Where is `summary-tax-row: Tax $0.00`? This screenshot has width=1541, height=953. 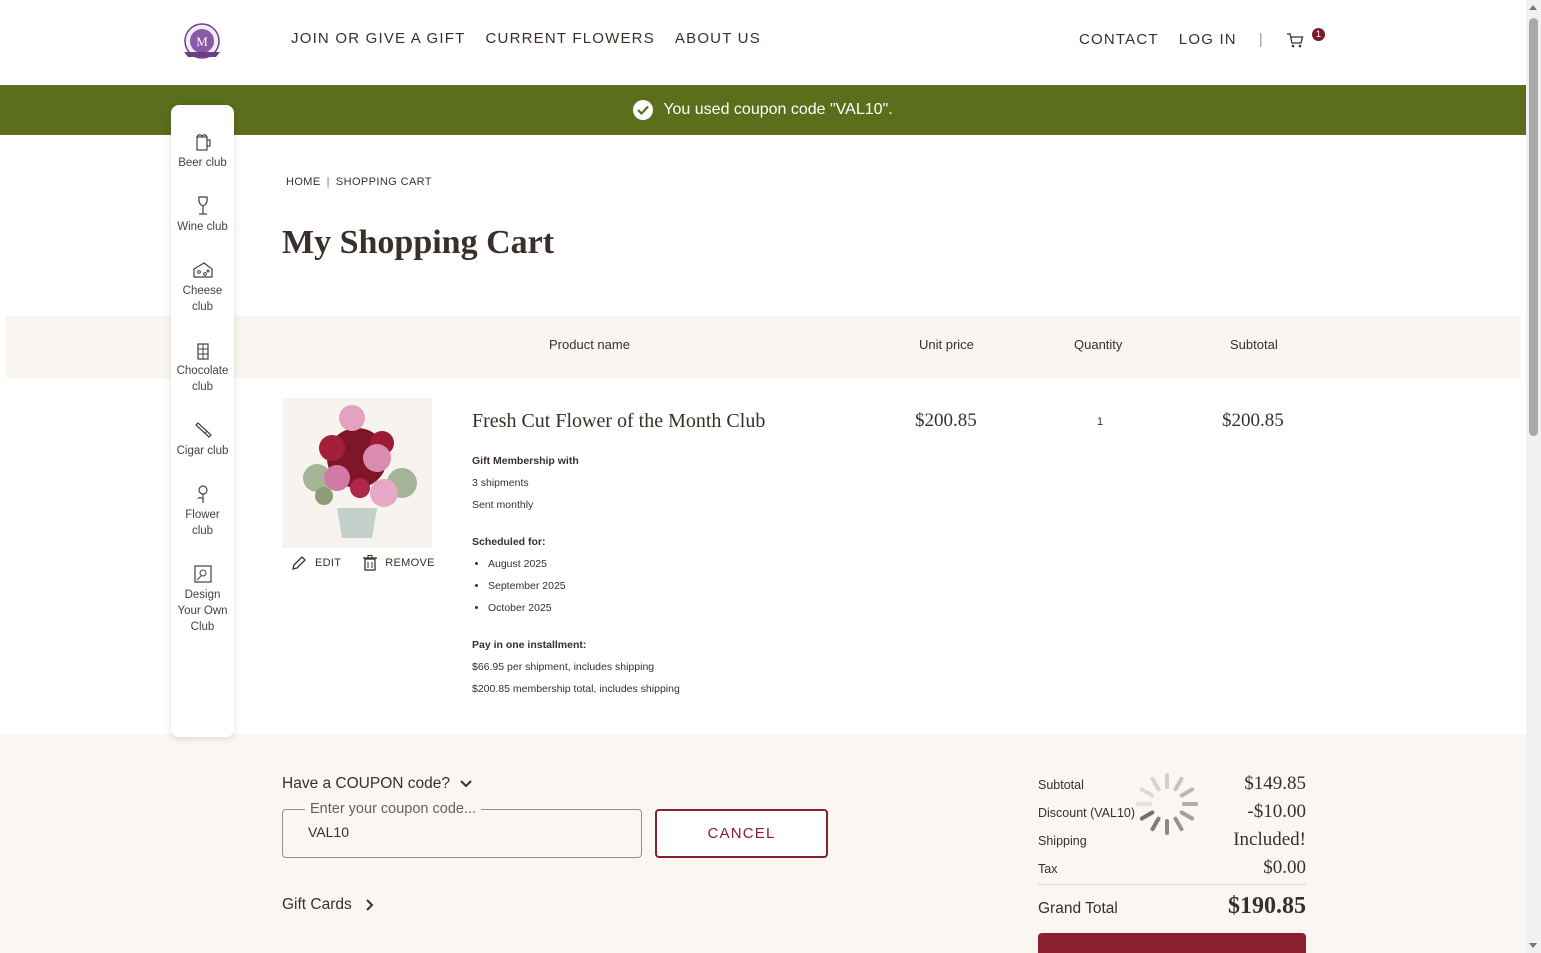
summary-tax-row: Tax $0.00 is located at coordinates (1172, 868).